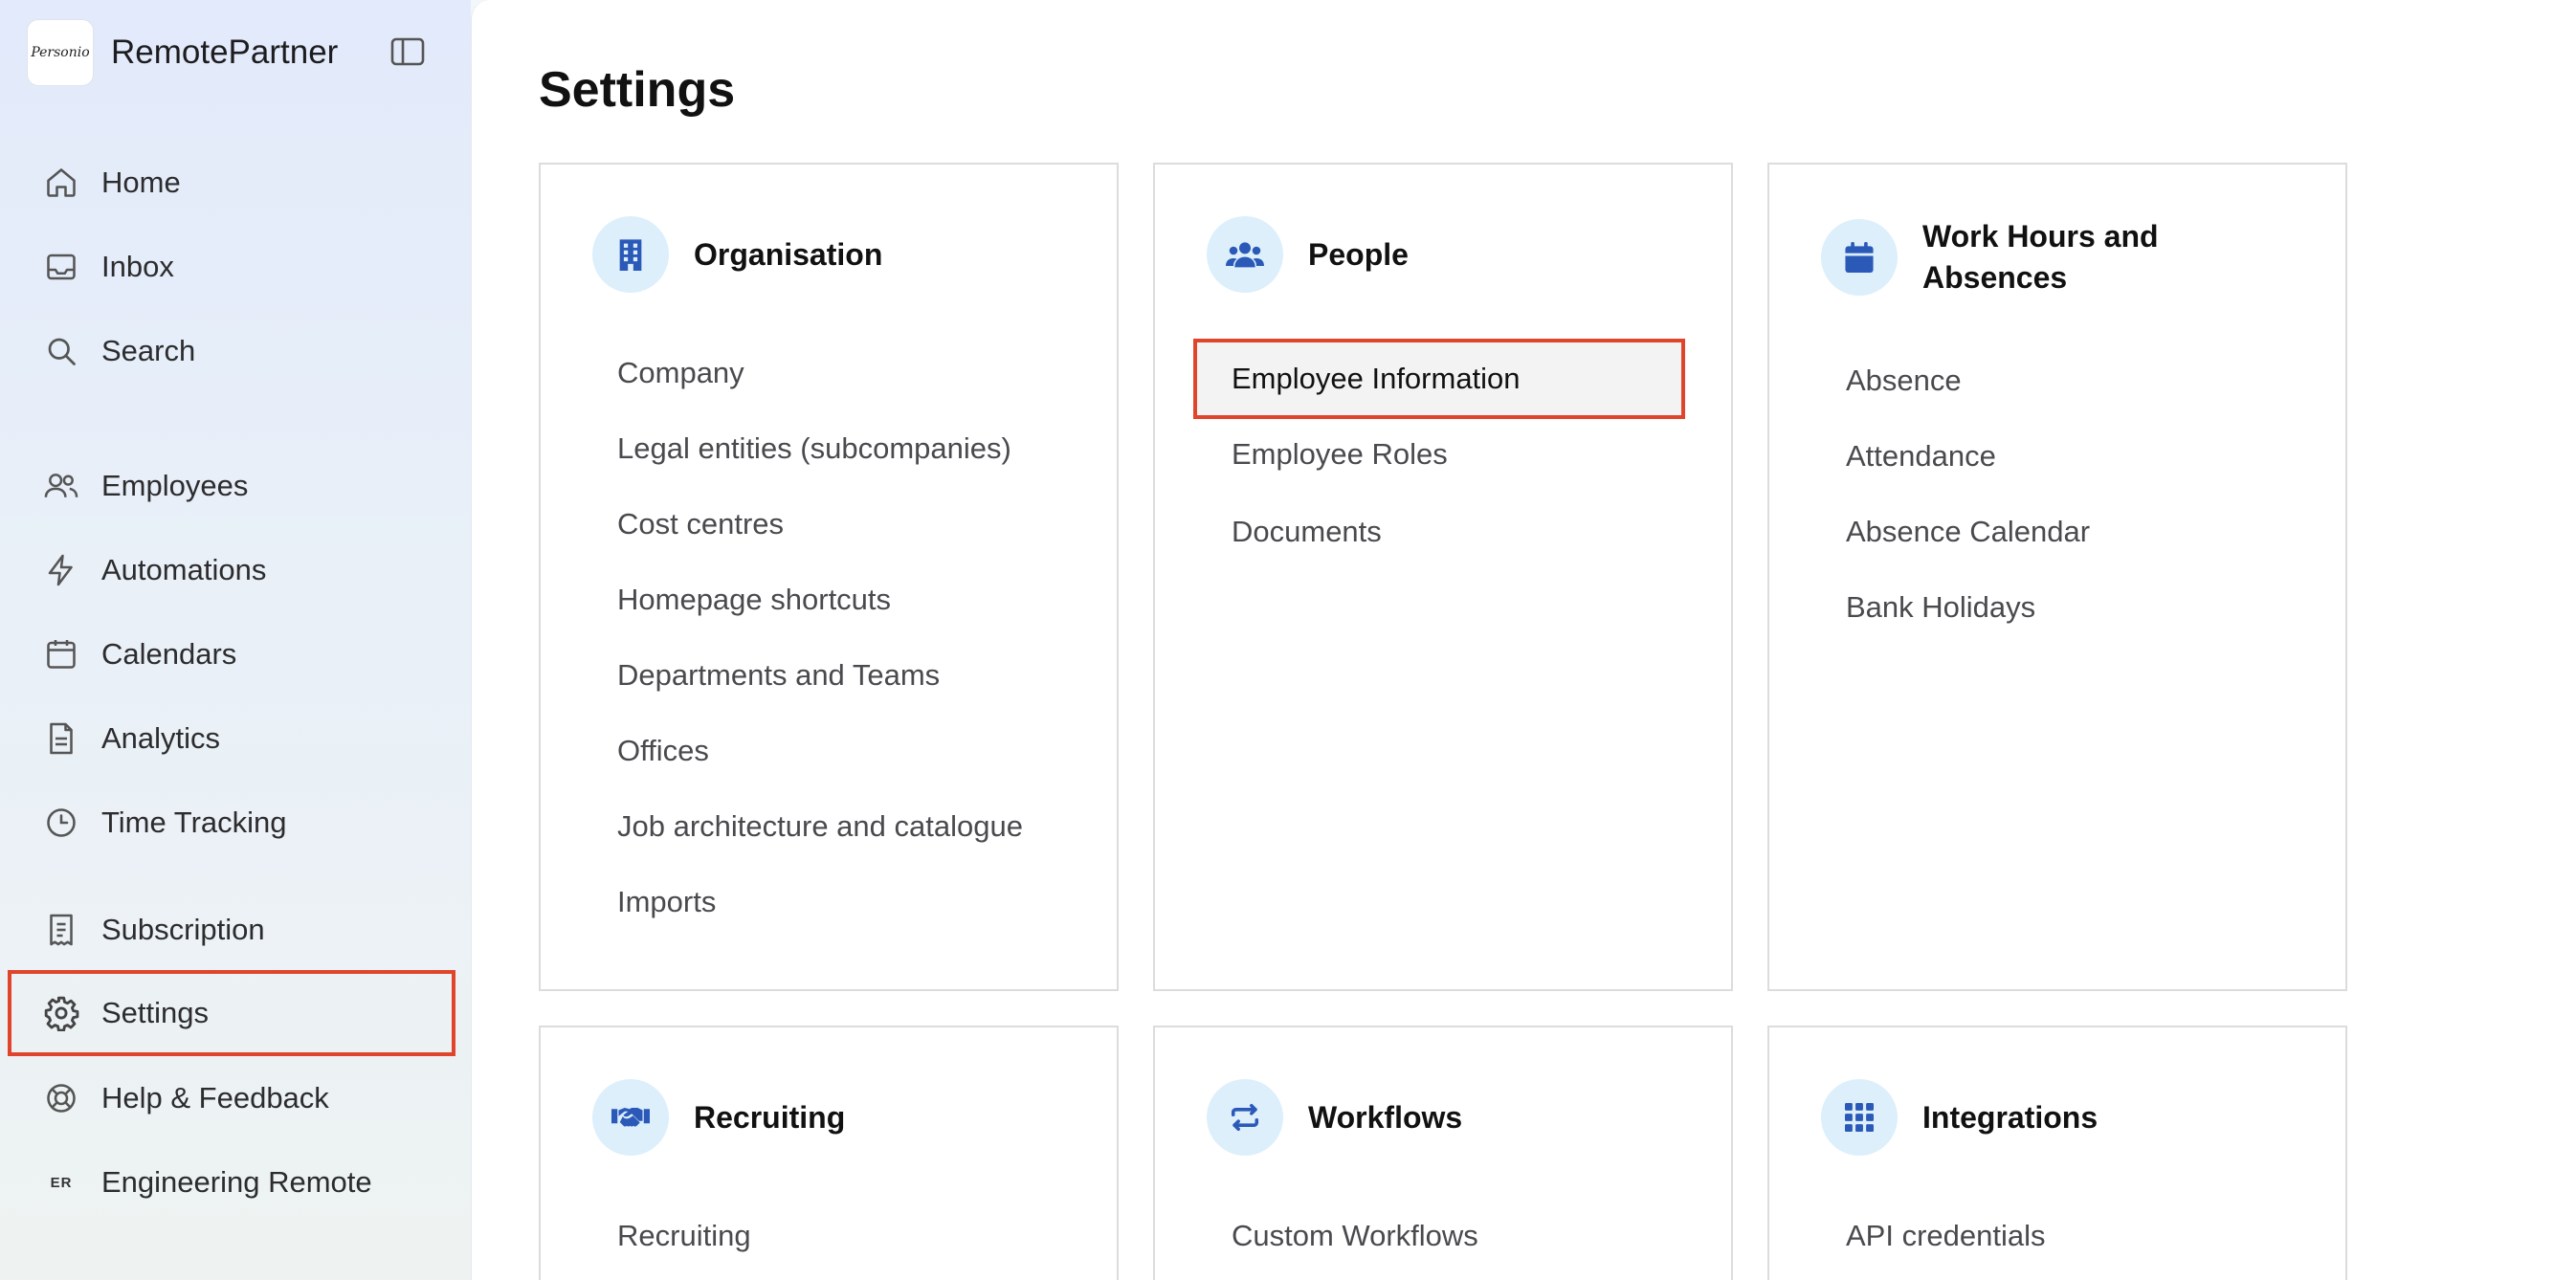 This screenshot has width=2576, height=1280. What do you see at coordinates (155, 1012) in the screenshot?
I see `sidebar-item-label: Settings` at bounding box center [155, 1012].